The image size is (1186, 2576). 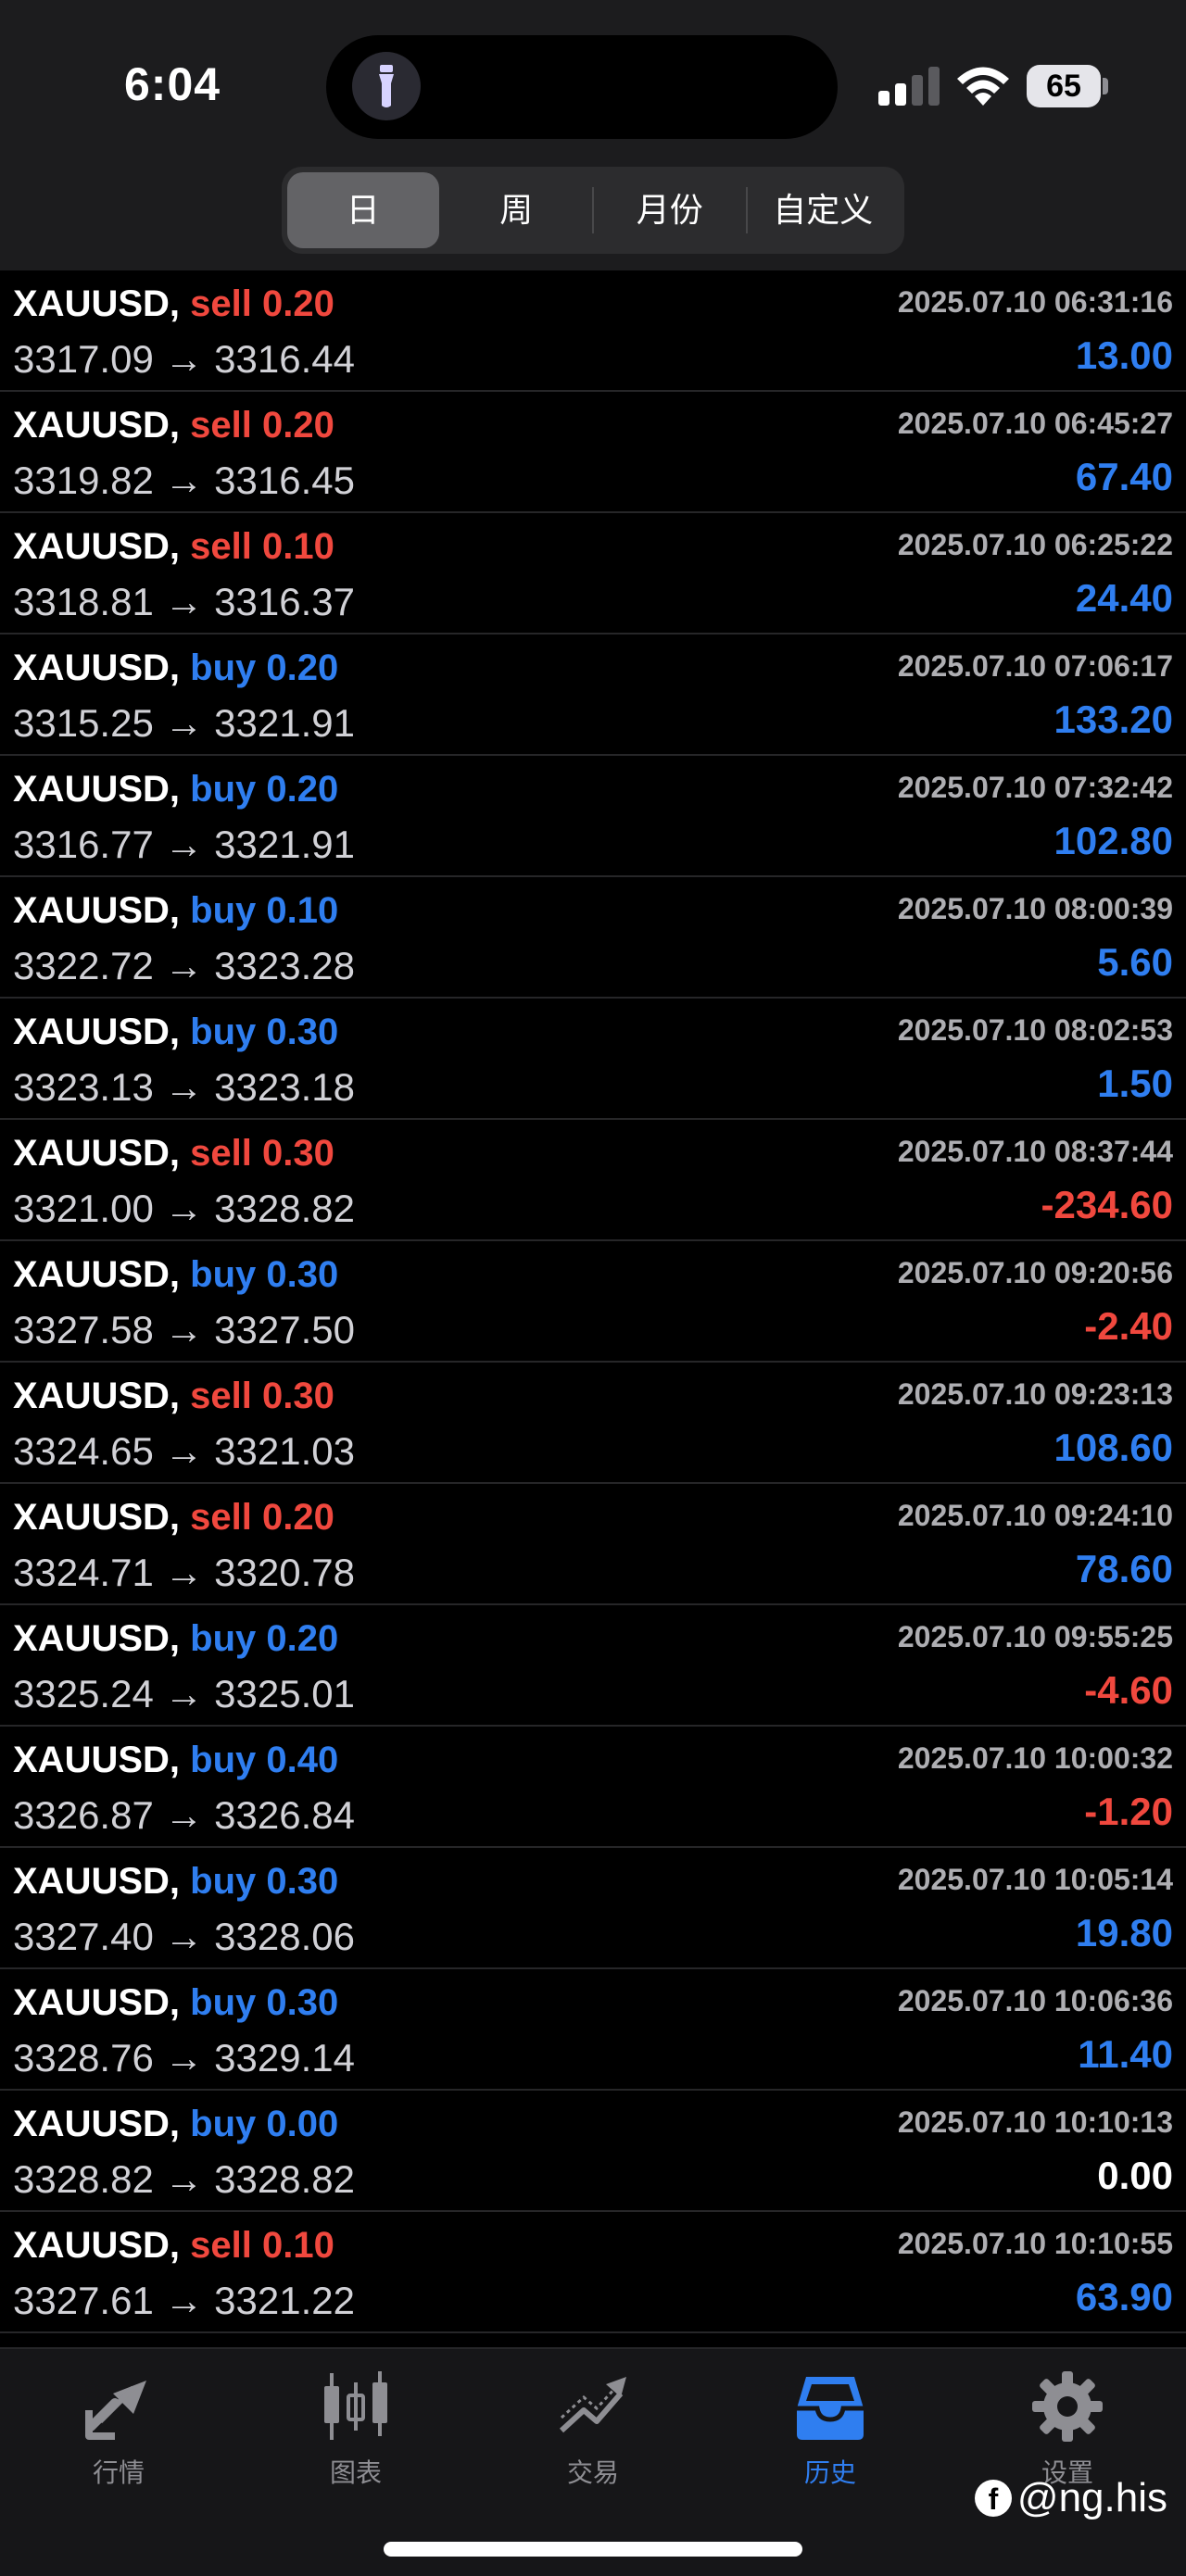 I want to click on tab-quotes: 行情, so click(x=118, y=2438).